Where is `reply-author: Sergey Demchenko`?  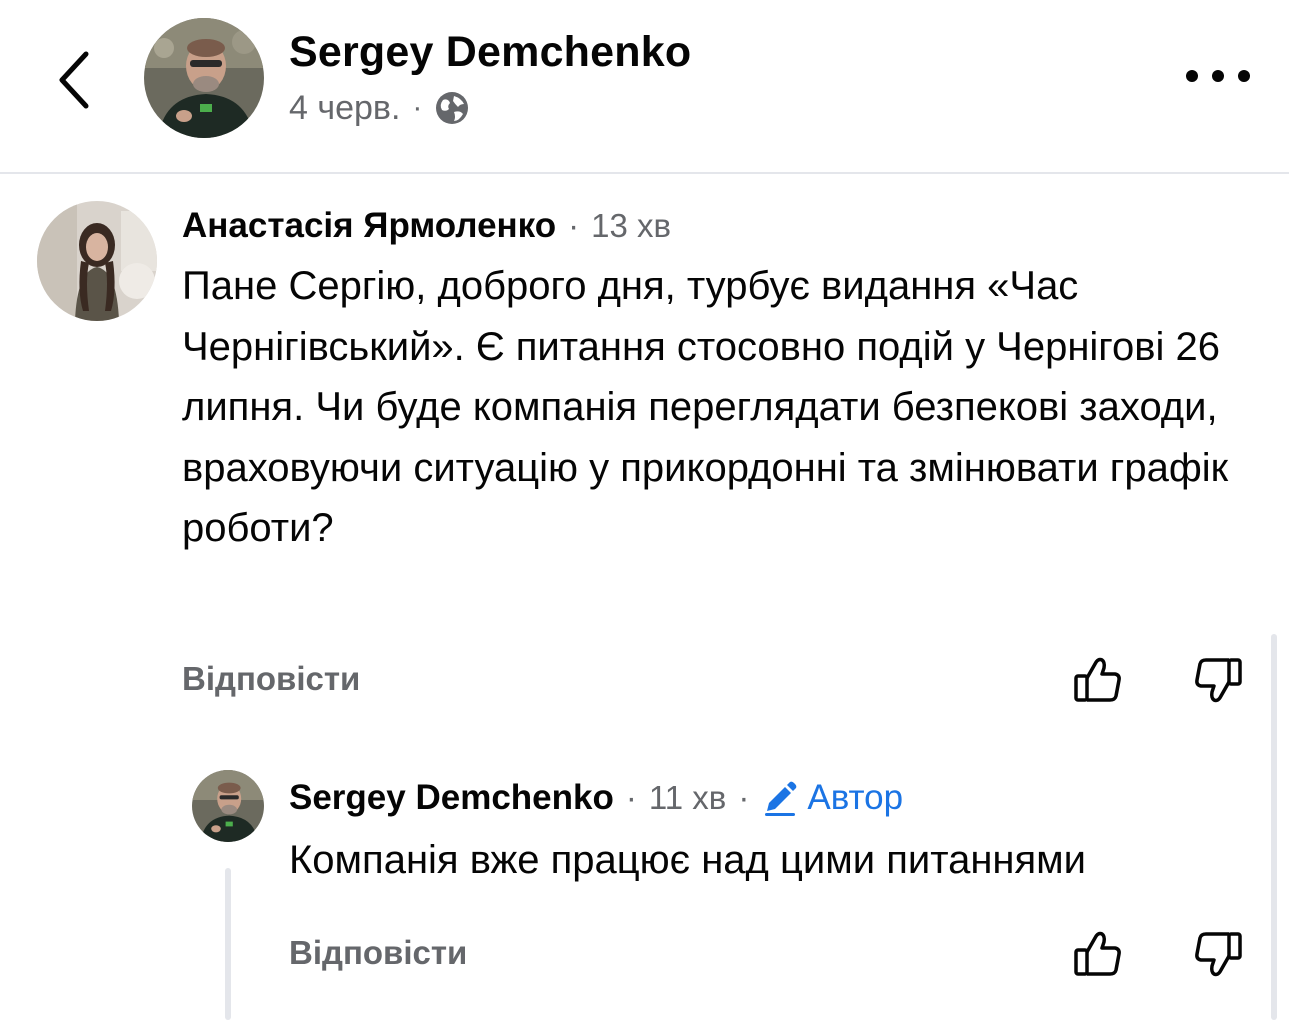
reply-author: Sergey Demchenko is located at coordinates (451, 798).